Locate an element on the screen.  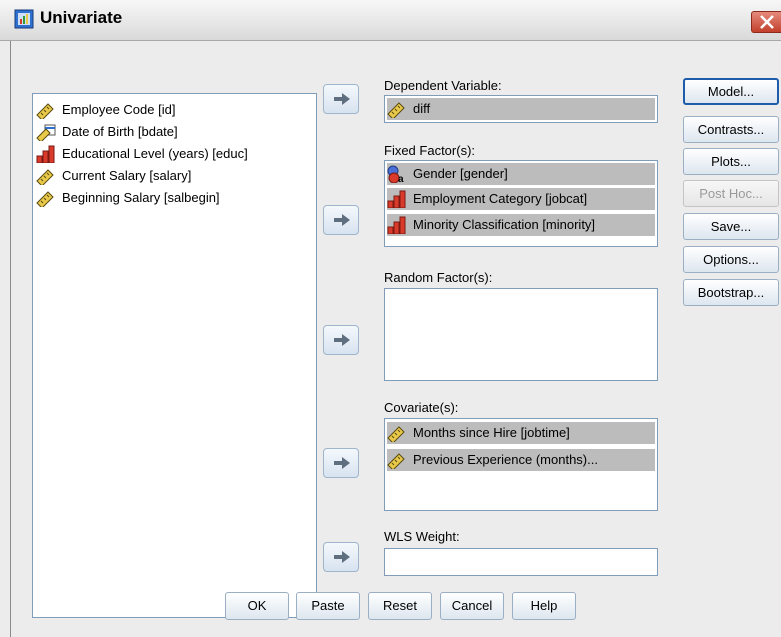
close-button is located at coordinates (766, 22).